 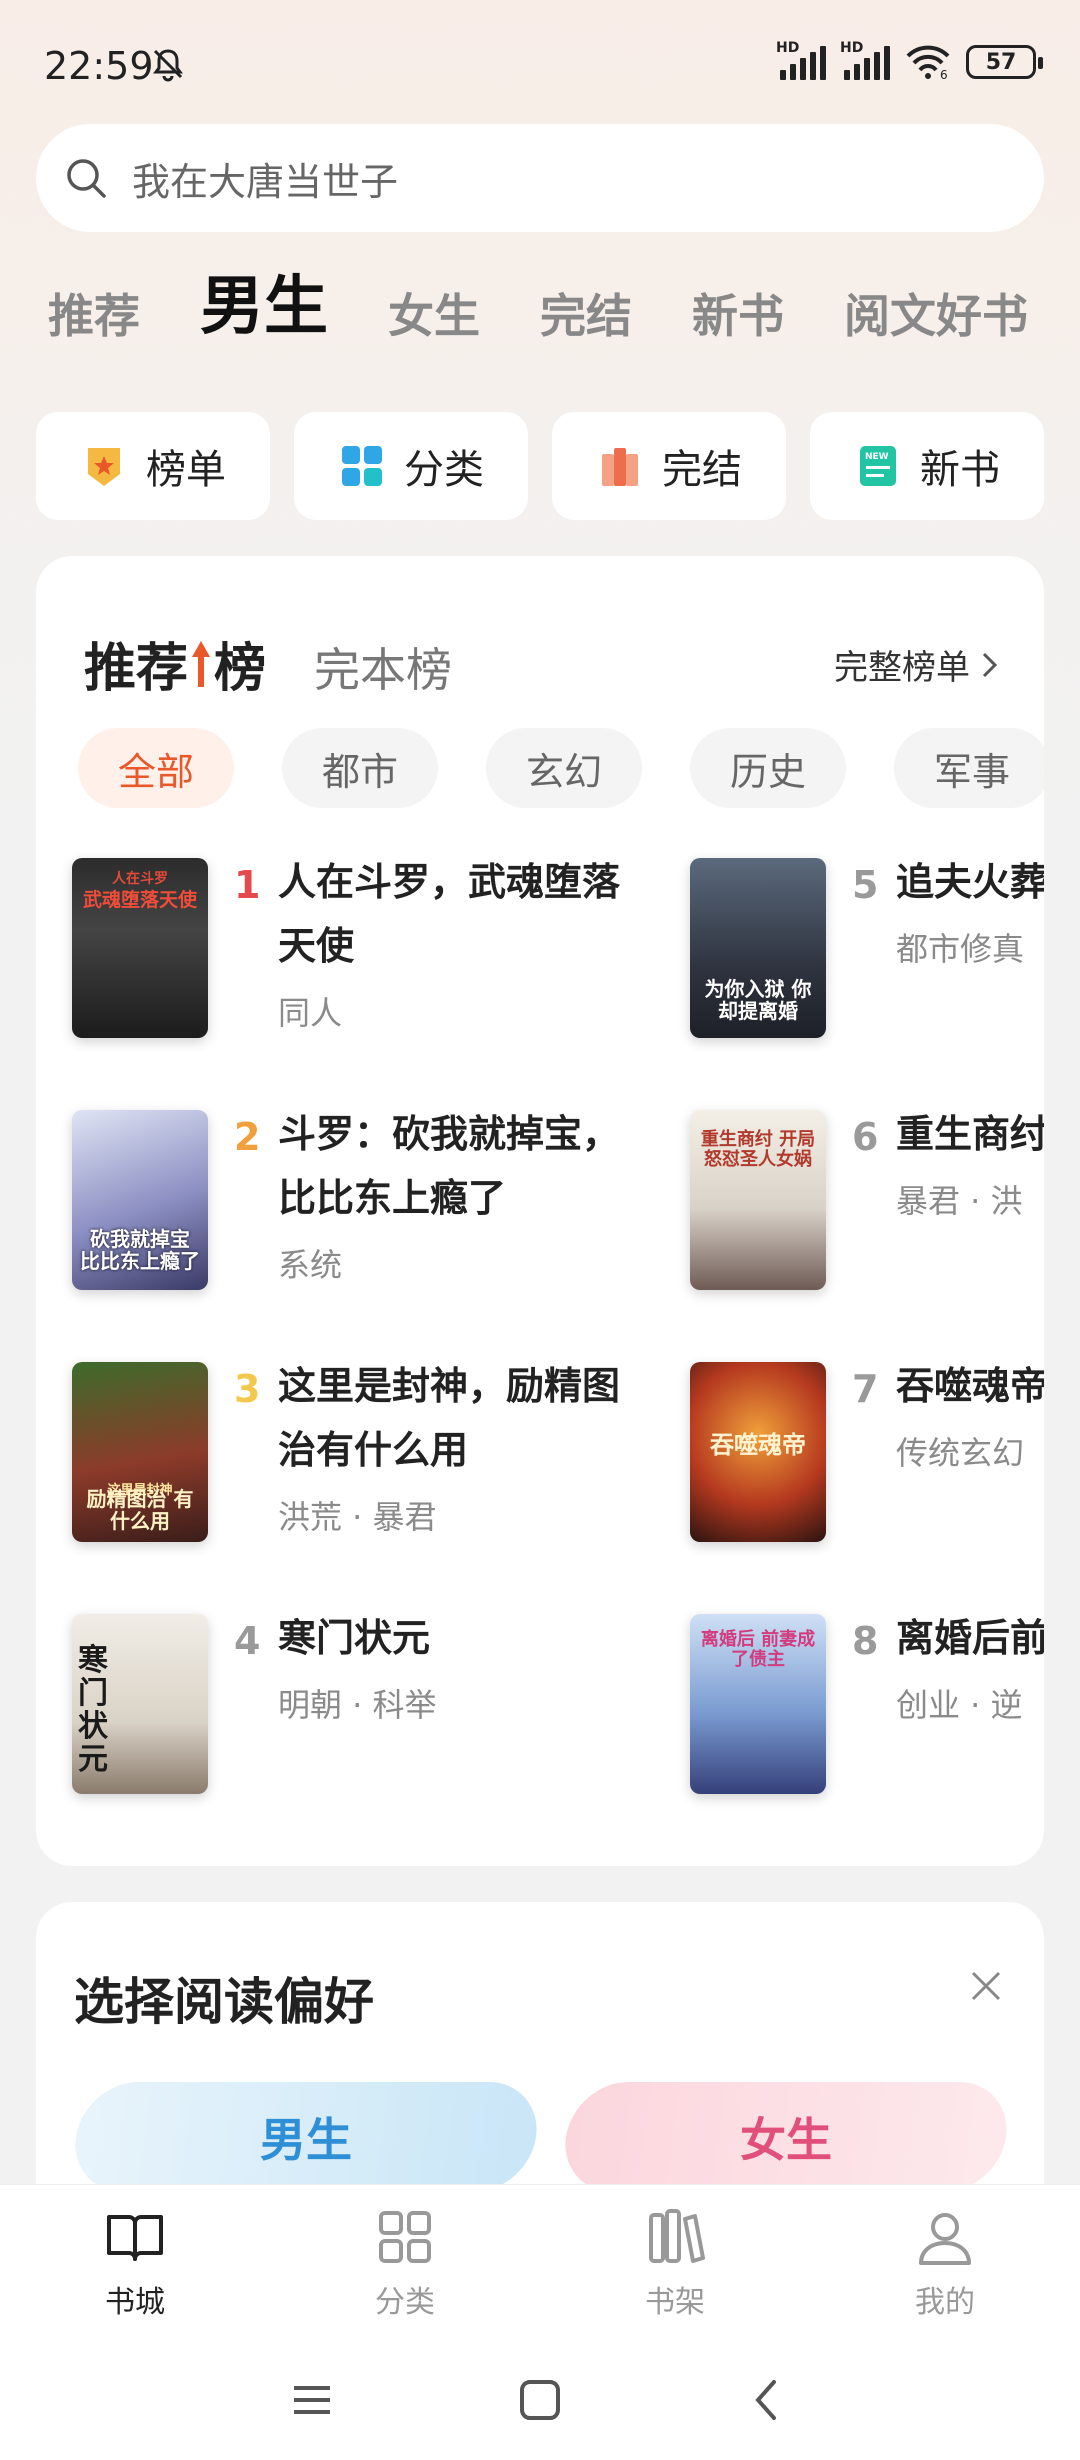 What do you see at coordinates (357, 1517) in the screenshot?
I see `book-tags: 洪荒 · 暴君` at bounding box center [357, 1517].